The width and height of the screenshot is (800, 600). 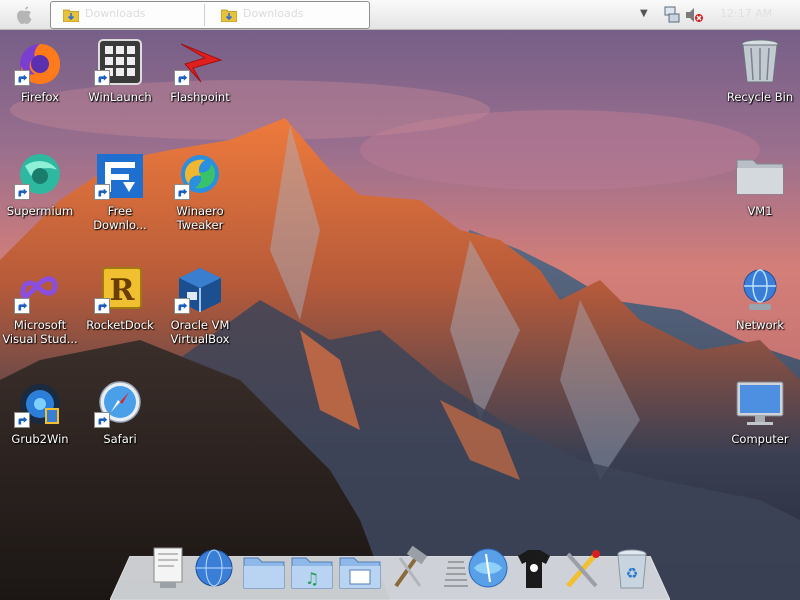 I want to click on utilities-tools-icon, so click(x=582, y=569).